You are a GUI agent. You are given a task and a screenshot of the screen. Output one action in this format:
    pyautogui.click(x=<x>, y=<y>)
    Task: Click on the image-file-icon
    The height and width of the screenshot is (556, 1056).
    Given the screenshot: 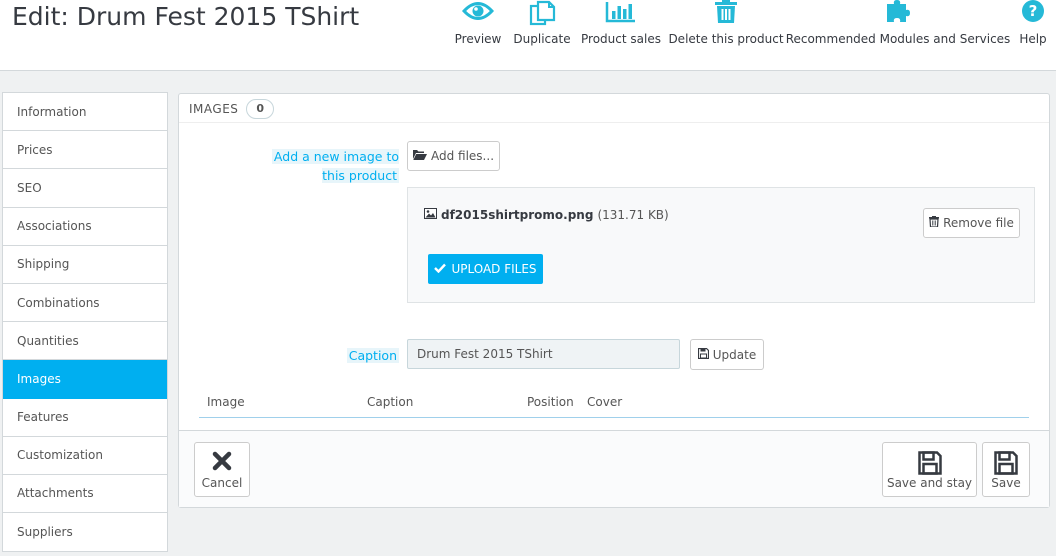 What is the action you would take?
    pyautogui.click(x=430, y=215)
    